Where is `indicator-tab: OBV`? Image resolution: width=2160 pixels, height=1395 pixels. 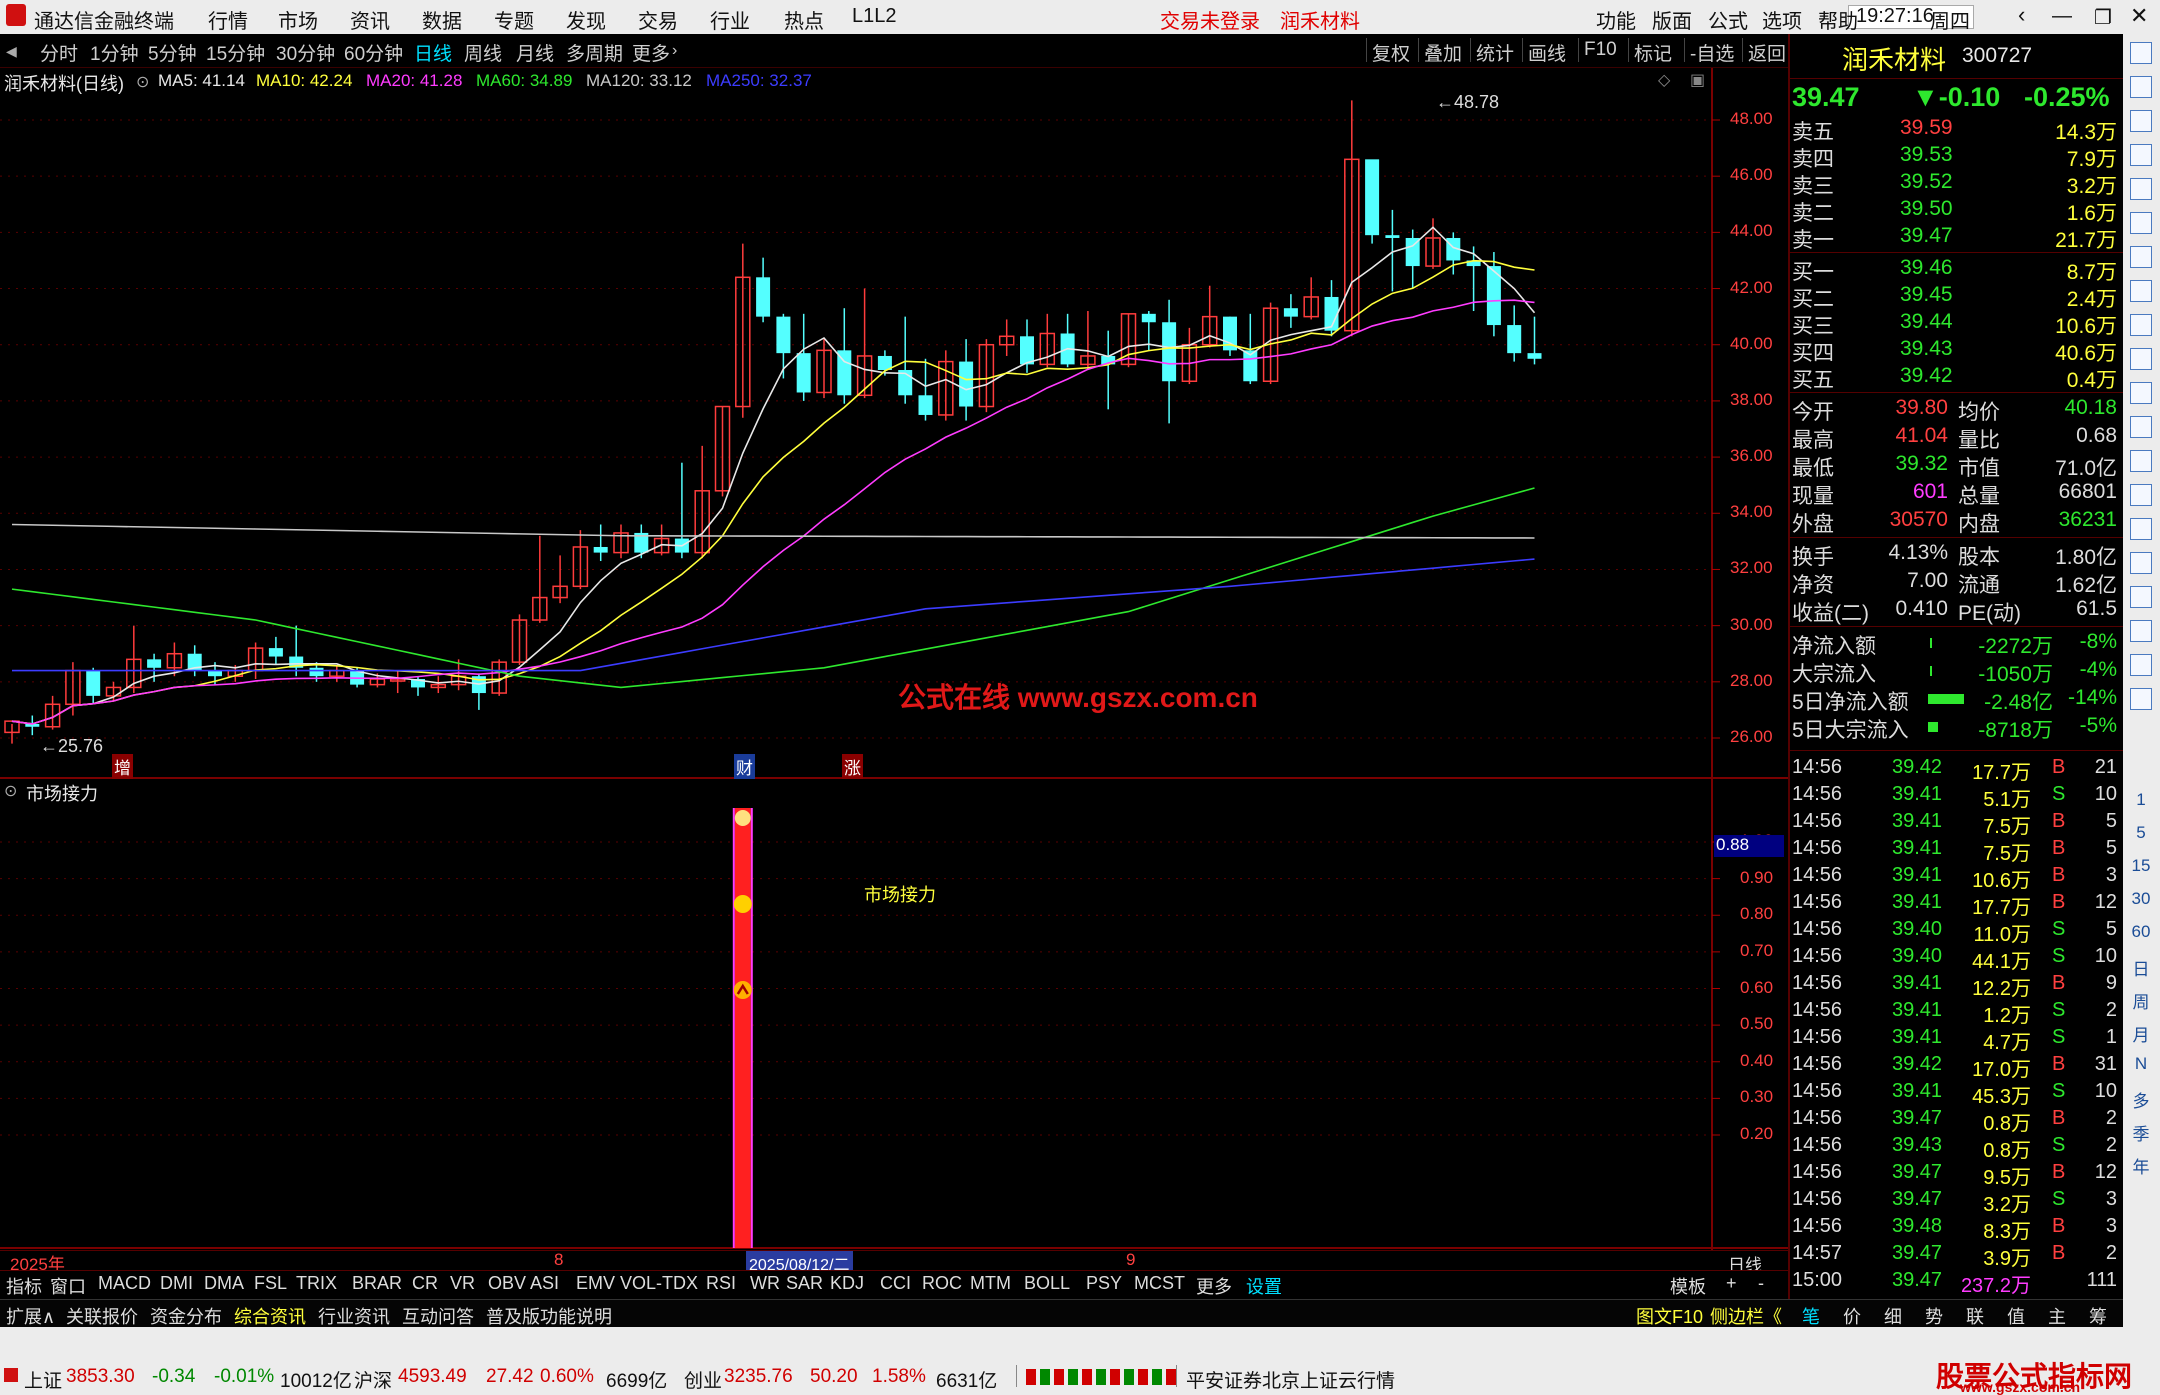 indicator-tab: OBV is located at coordinates (507, 1283).